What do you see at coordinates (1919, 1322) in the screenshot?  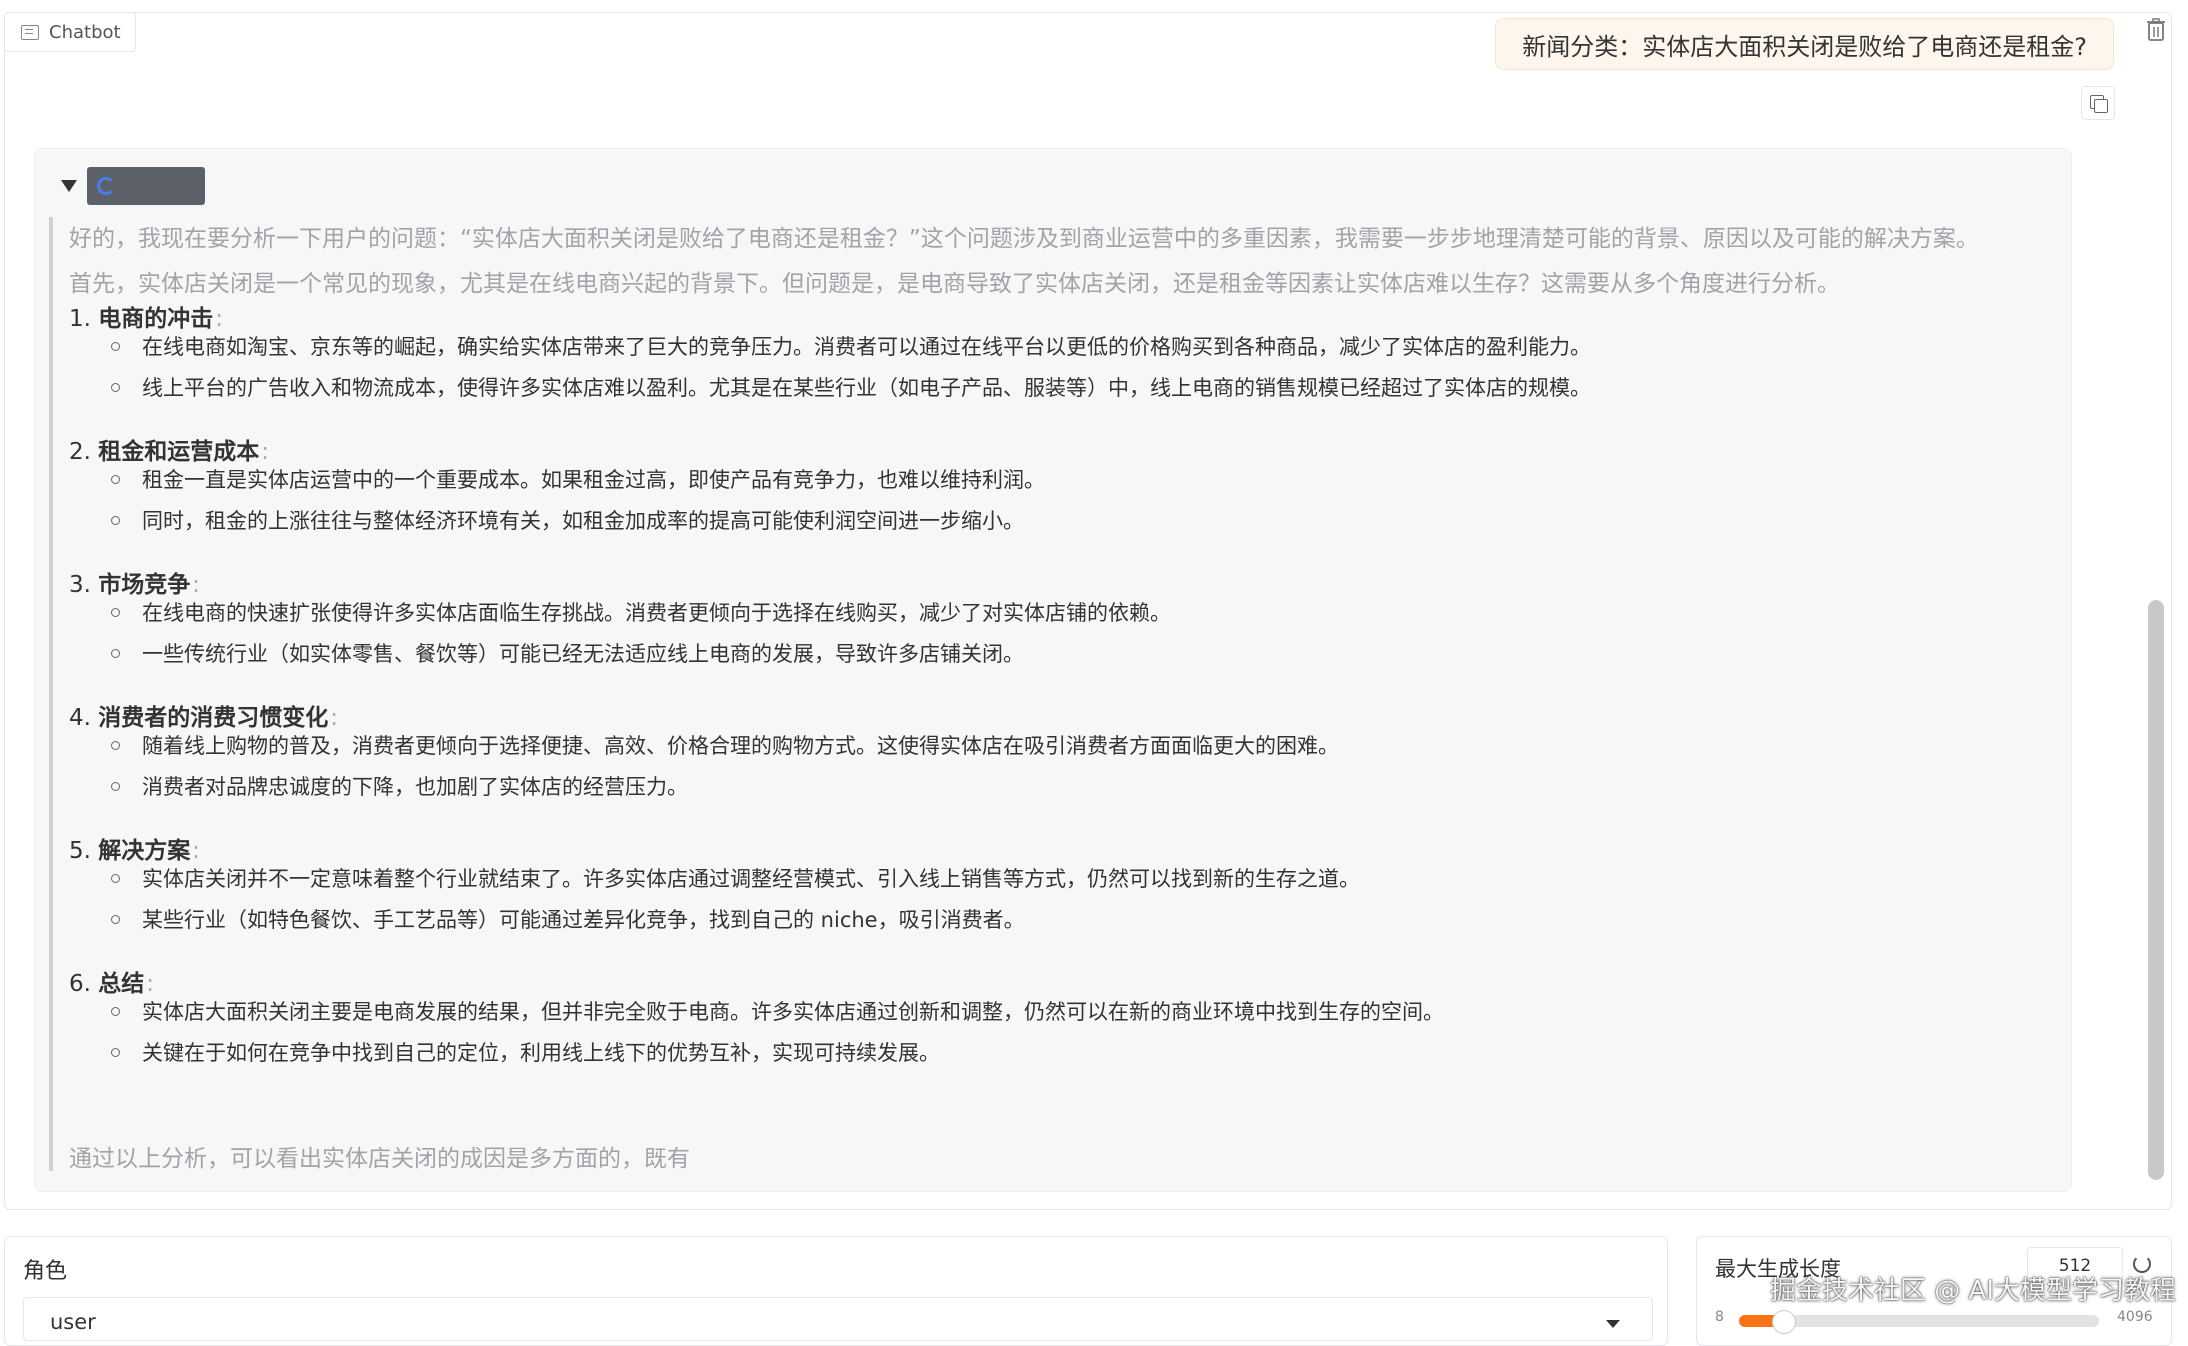 I see `max-length-slider` at bounding box center [1919, 1322].